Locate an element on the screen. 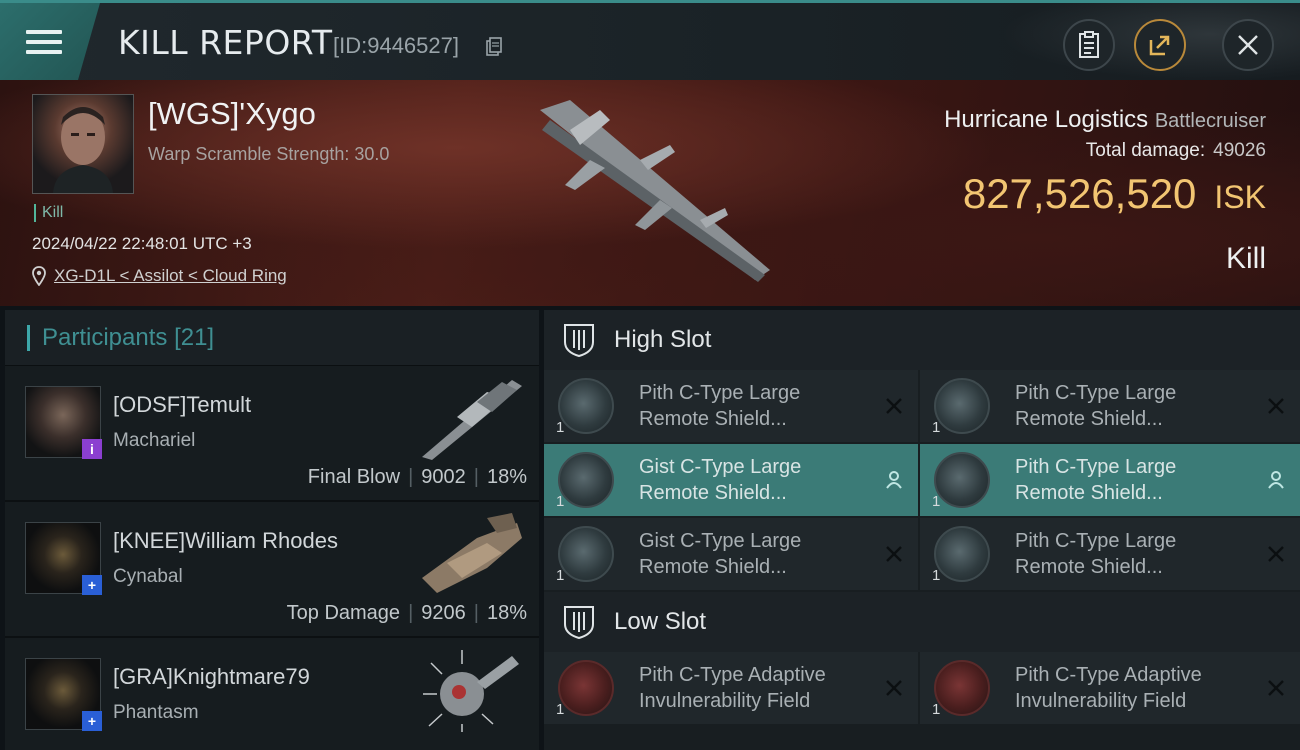  copy-icon is located at coordinates (494, 47).